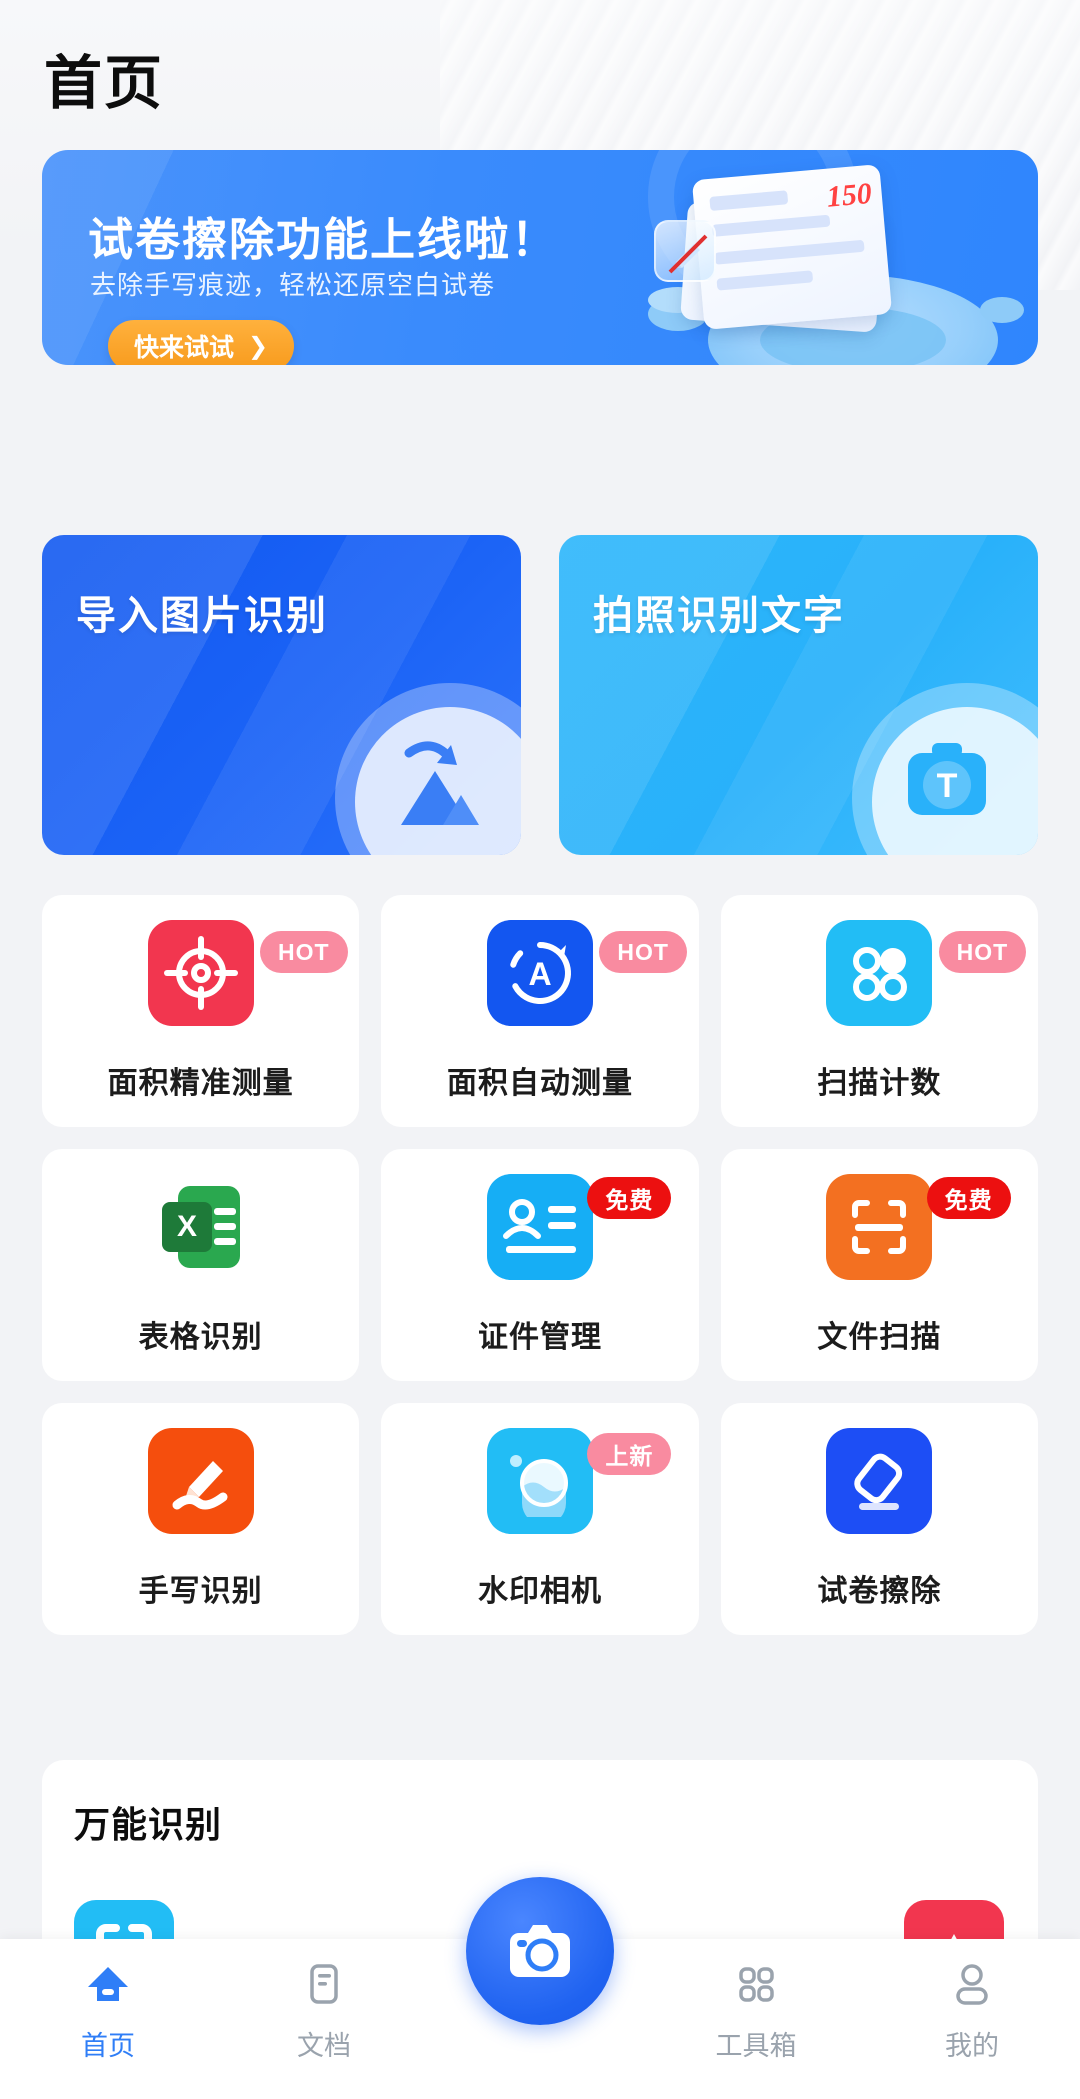 The width and height of the screenshot is (1080, 2099). Describe the element at coordinates (539, 1227) in the screenshot. I see `id-card-icon` at that location.